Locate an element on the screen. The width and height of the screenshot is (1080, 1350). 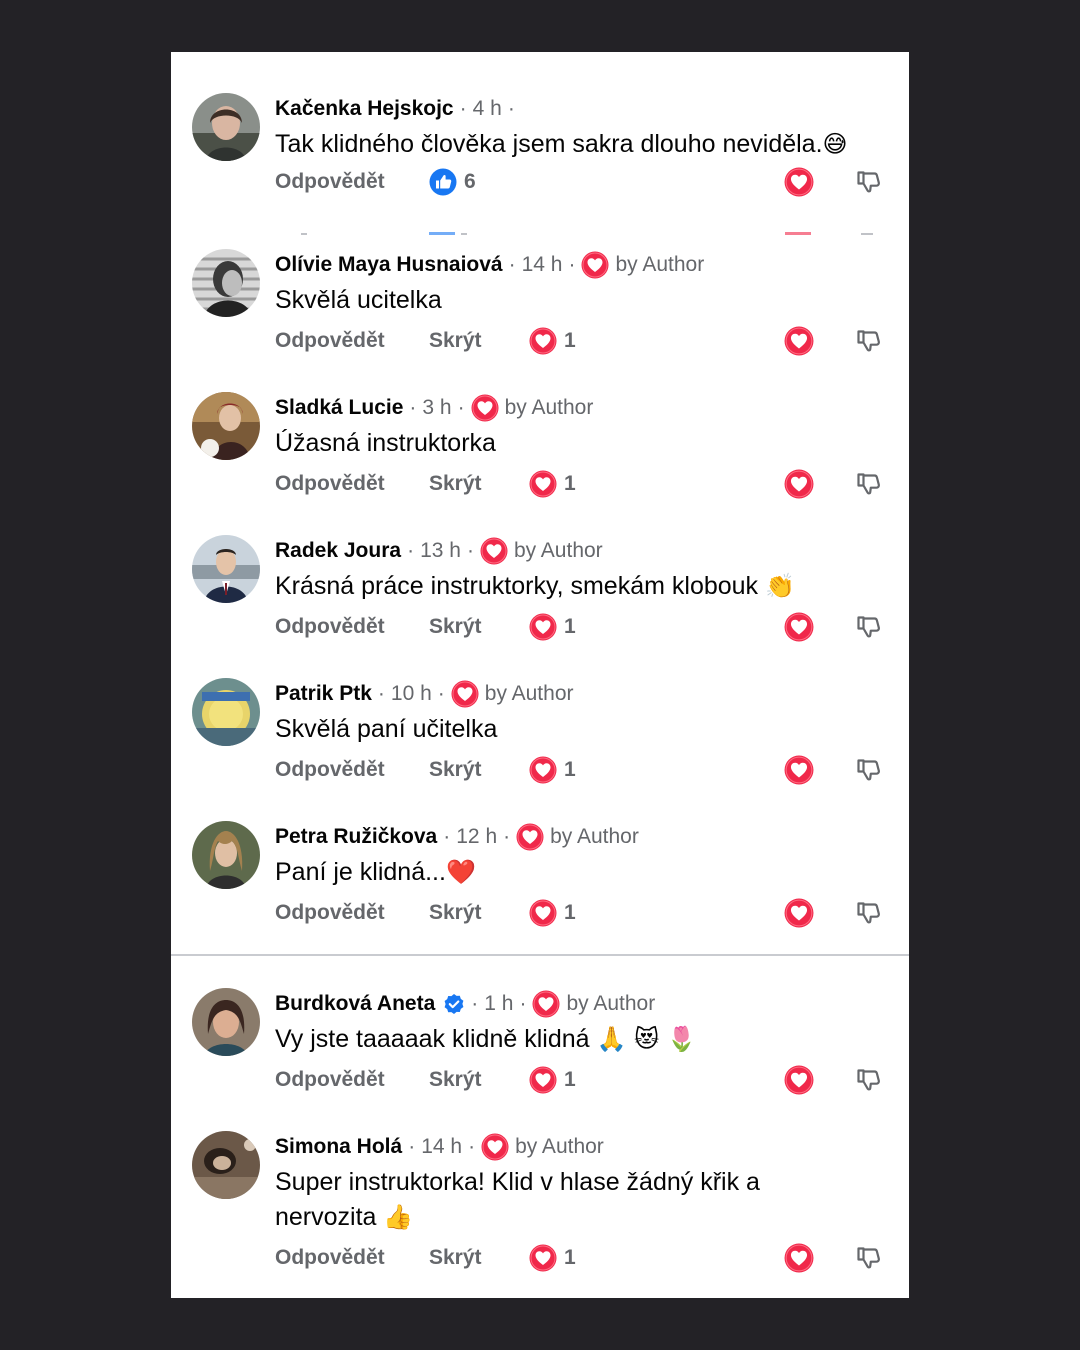
comment-text: Skvělá paní učitelka is located at coordinates (585, 729).